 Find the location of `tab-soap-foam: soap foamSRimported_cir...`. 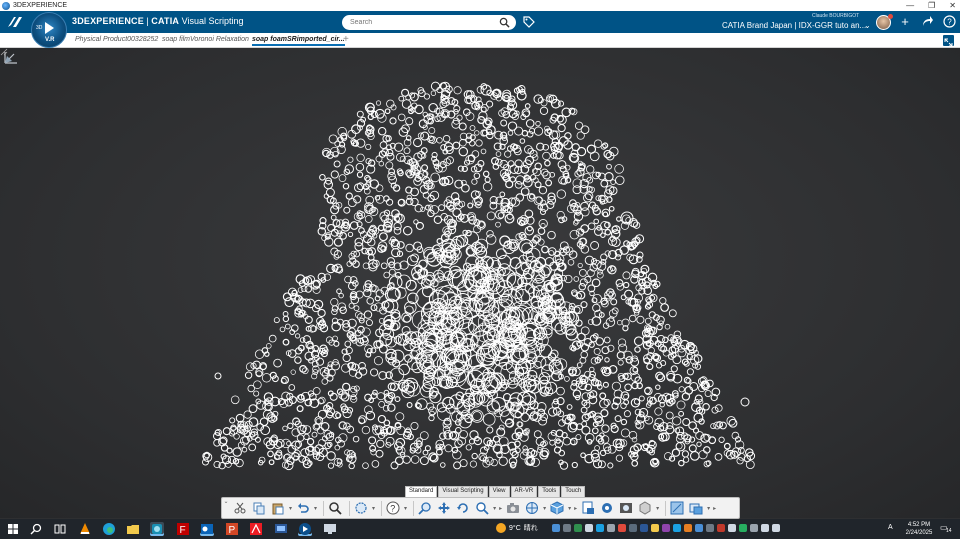

tab-soap-foam: soap foamSRimported_cir... is located at coordinates (298, 41).